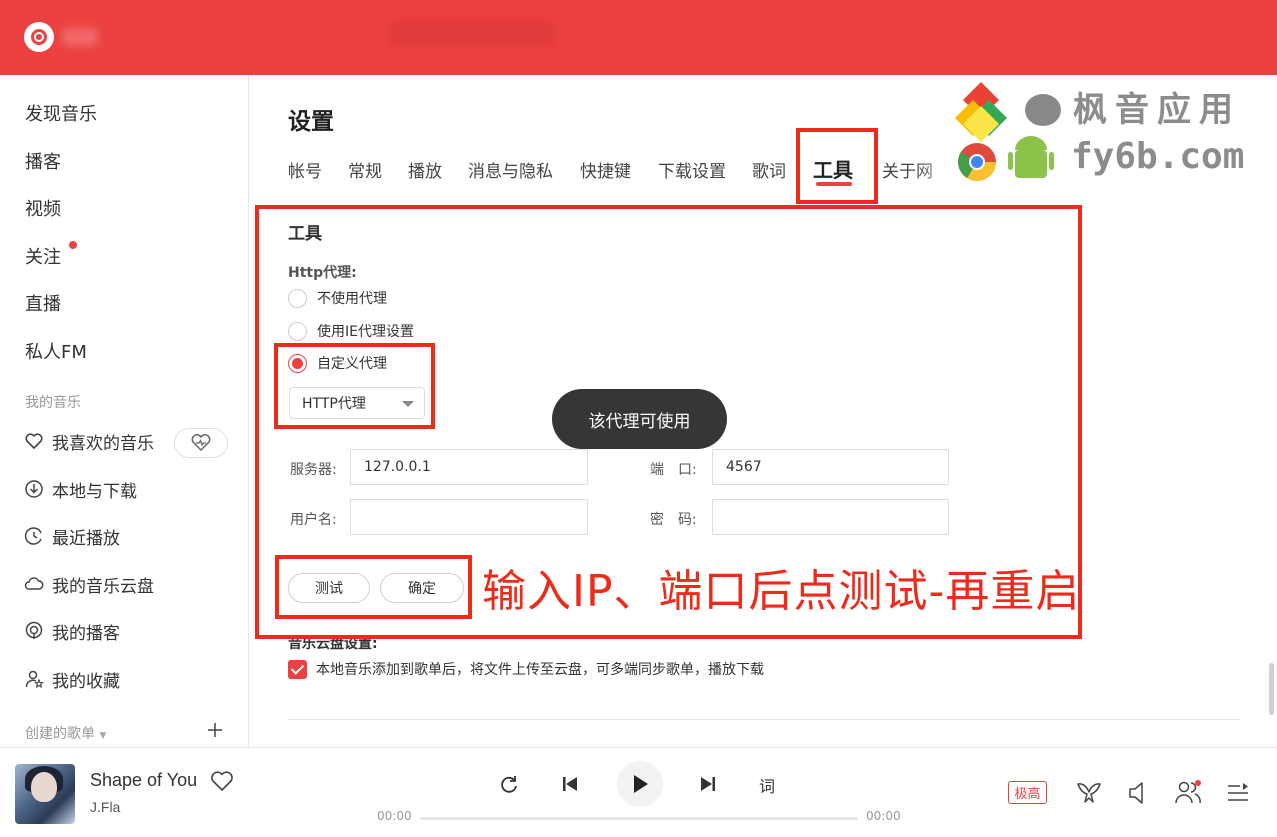  I want to click on sidebar-item-collection: 我的收藏, so click(72, 679).